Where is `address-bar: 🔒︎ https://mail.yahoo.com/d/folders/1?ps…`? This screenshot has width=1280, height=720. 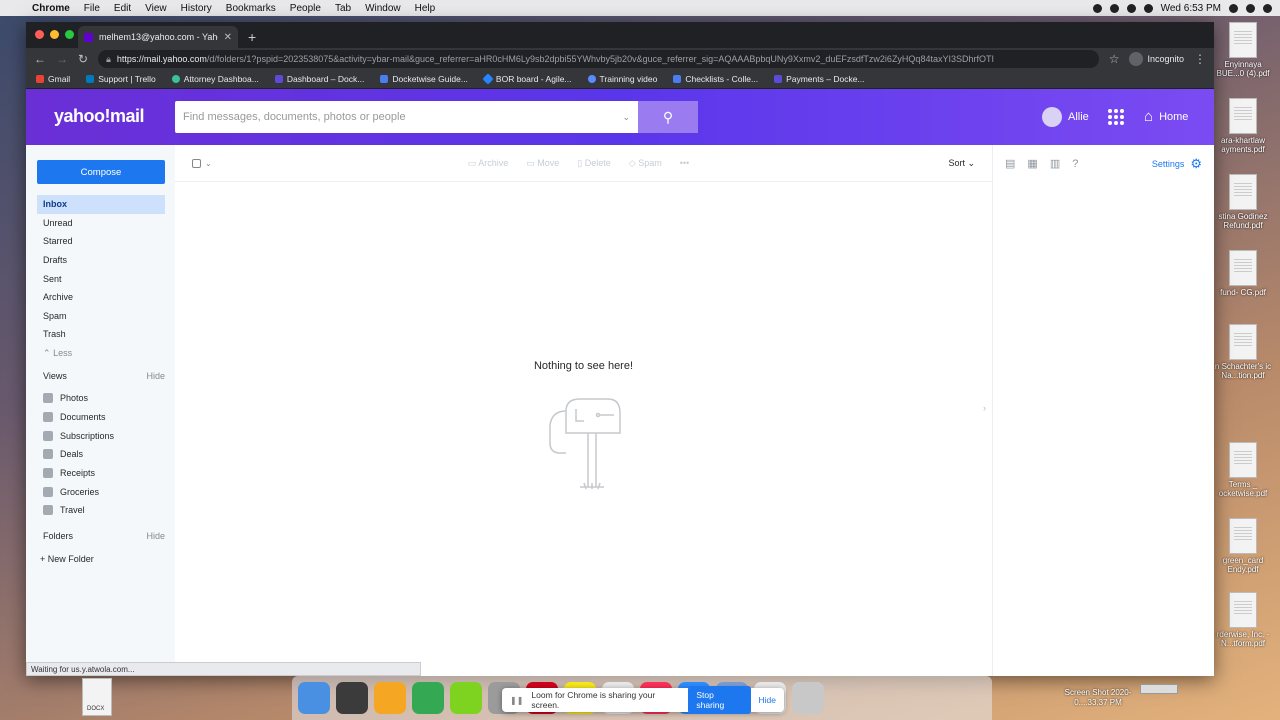 address-bar: 🔒︎ https://mail.yahoo.com/d/folders/1?ps… is located at coordinates (598, 59).